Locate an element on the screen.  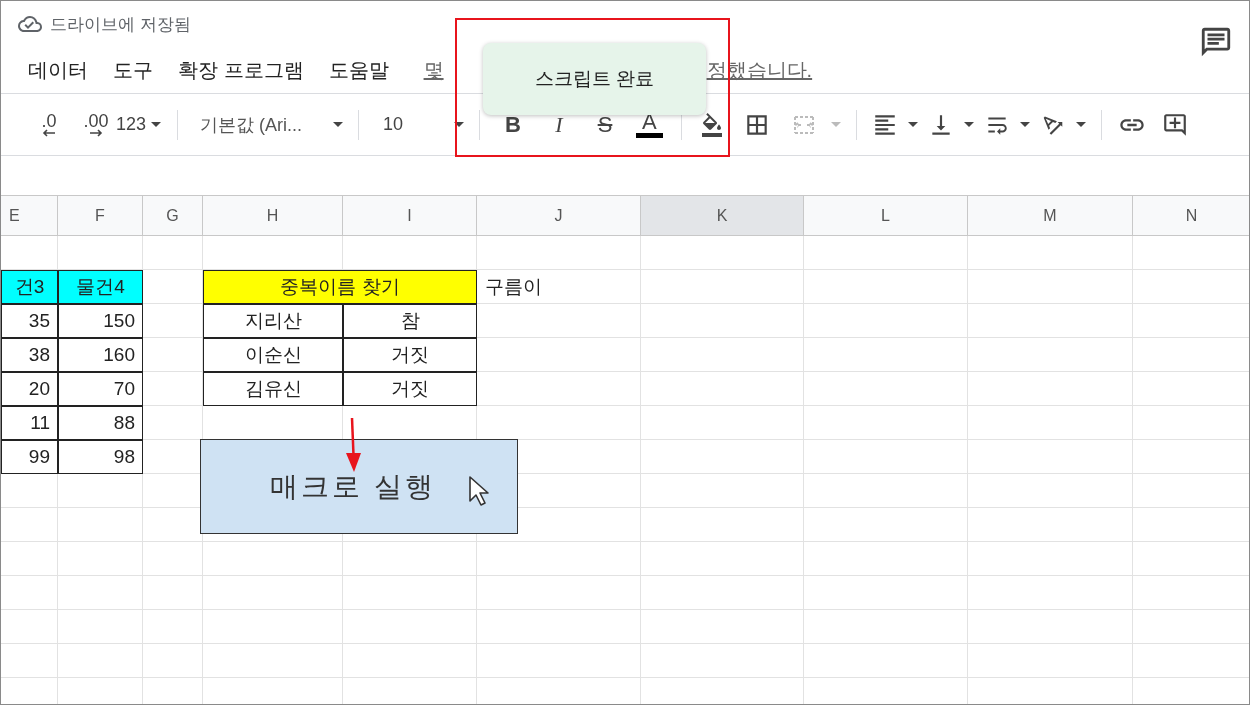
right-arrow-icon is located at coordinates (96, 132).